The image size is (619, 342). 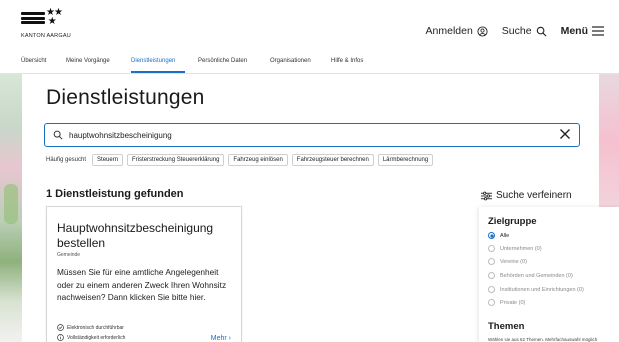 I want to click on logo-stars-icon: ★★ ★, so click(x=54, y=17).